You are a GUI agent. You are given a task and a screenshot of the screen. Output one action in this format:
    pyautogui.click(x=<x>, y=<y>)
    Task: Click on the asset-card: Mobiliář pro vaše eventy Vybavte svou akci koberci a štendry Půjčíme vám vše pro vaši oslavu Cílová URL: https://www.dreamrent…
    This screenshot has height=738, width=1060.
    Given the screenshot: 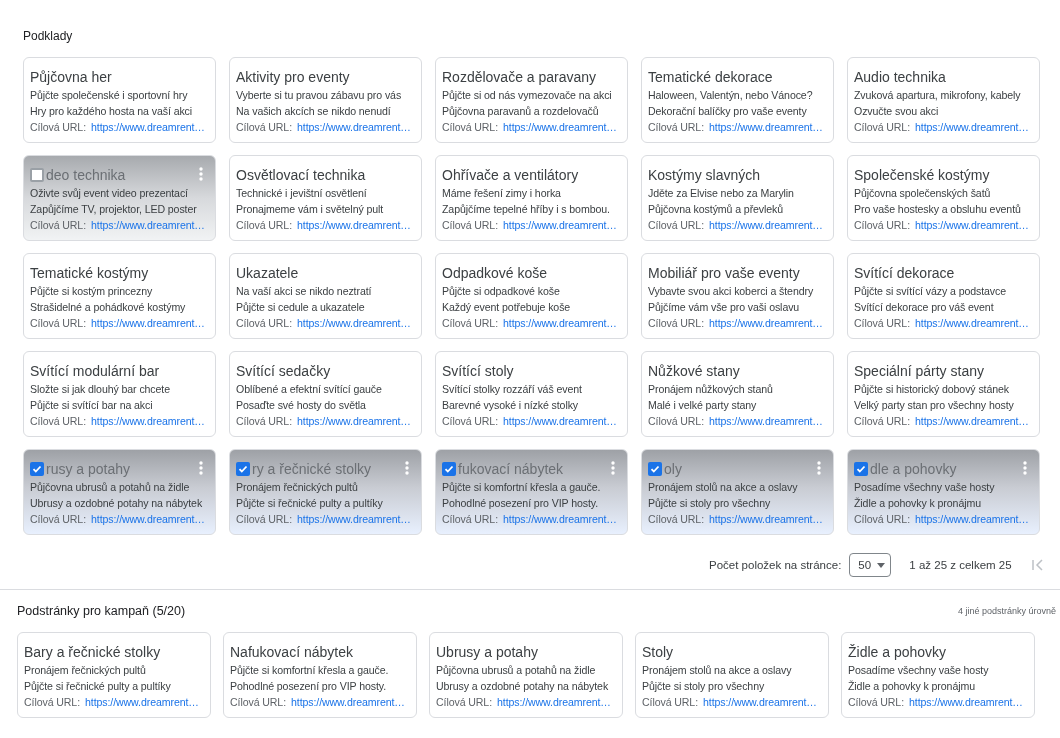 What is the action you would take?
    pyautogui.click(x=737, y=296)
    